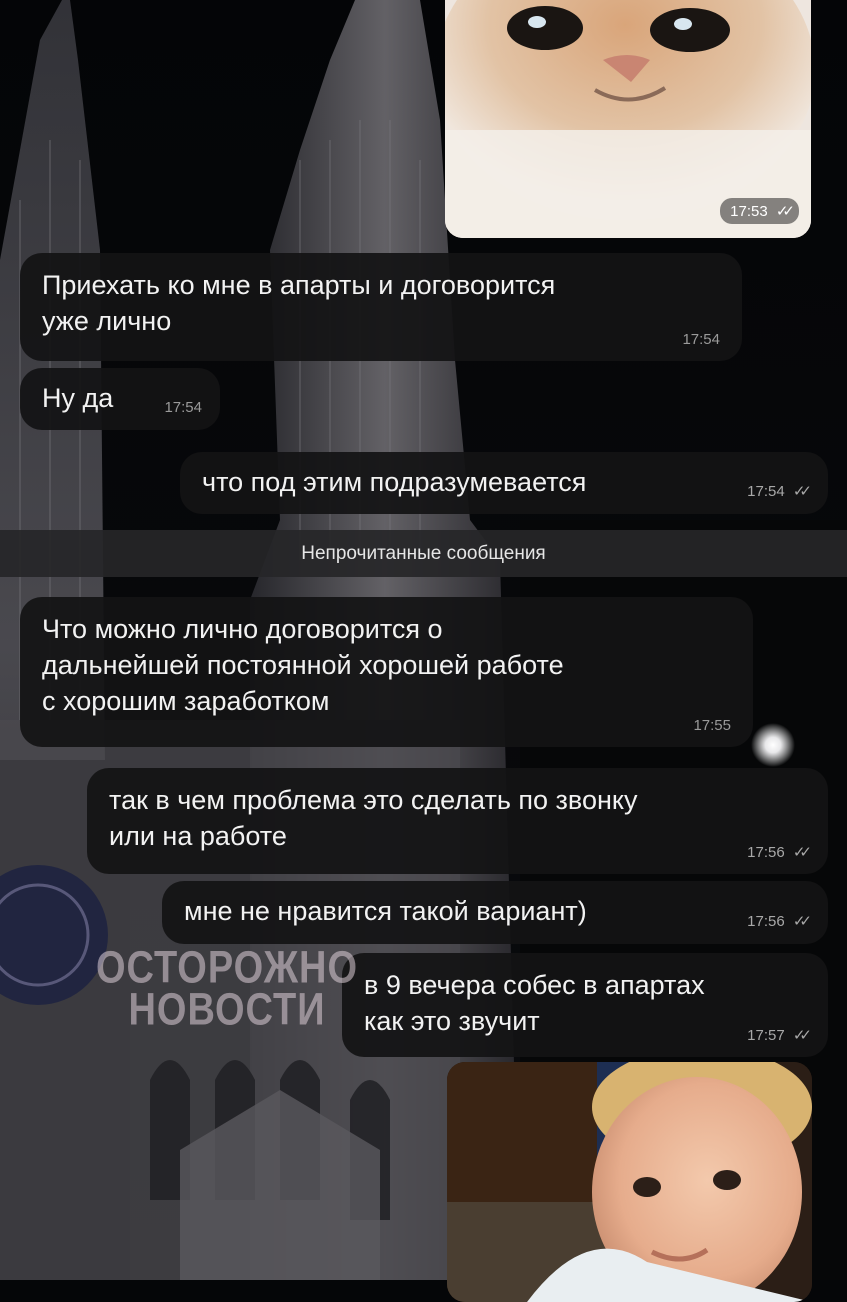 This screenshot has height=1302, width=847. What do you see at coordinates (452, 1021) in the screenshot?
I see `message-text-line: как это звучит` at bounding box center [452, 1021].